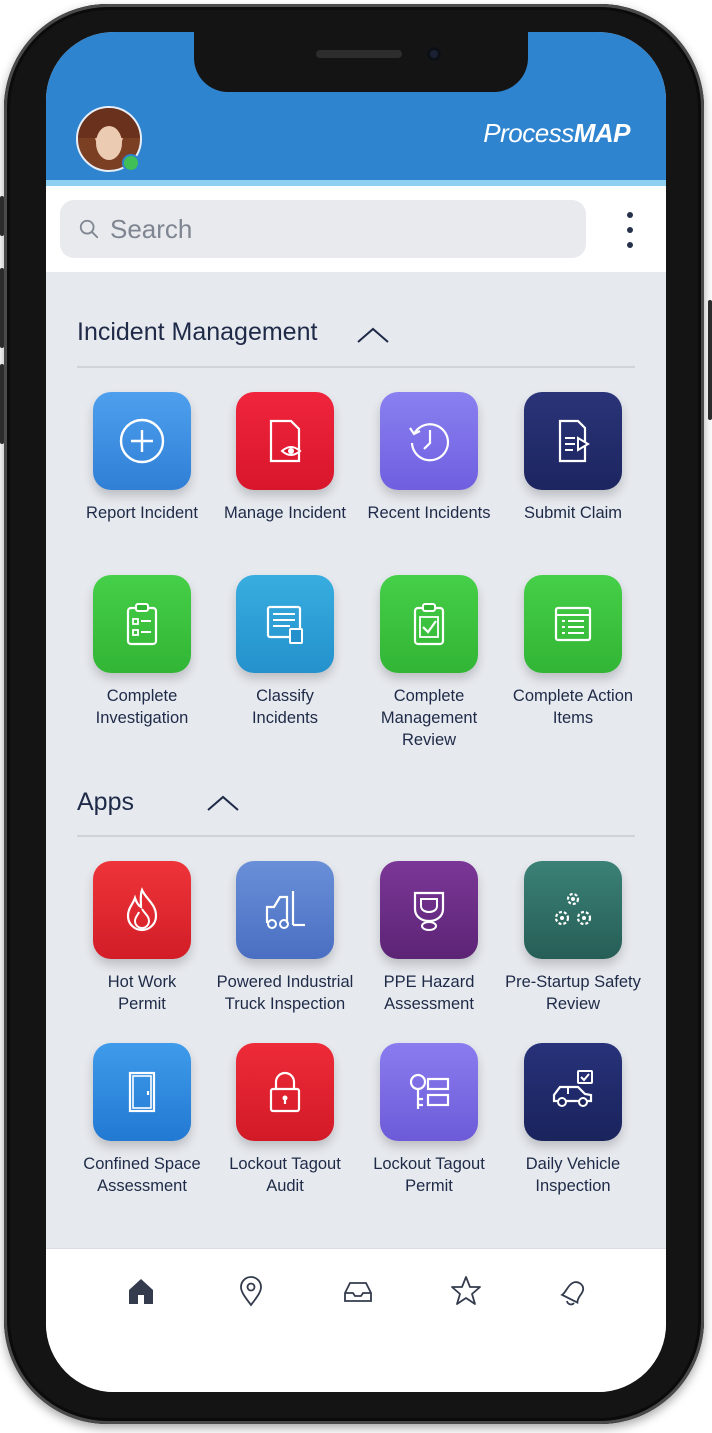  Describe the element at coordinates (151, 228) in the screenshot. I see `search-placeholder: Search` at that location.